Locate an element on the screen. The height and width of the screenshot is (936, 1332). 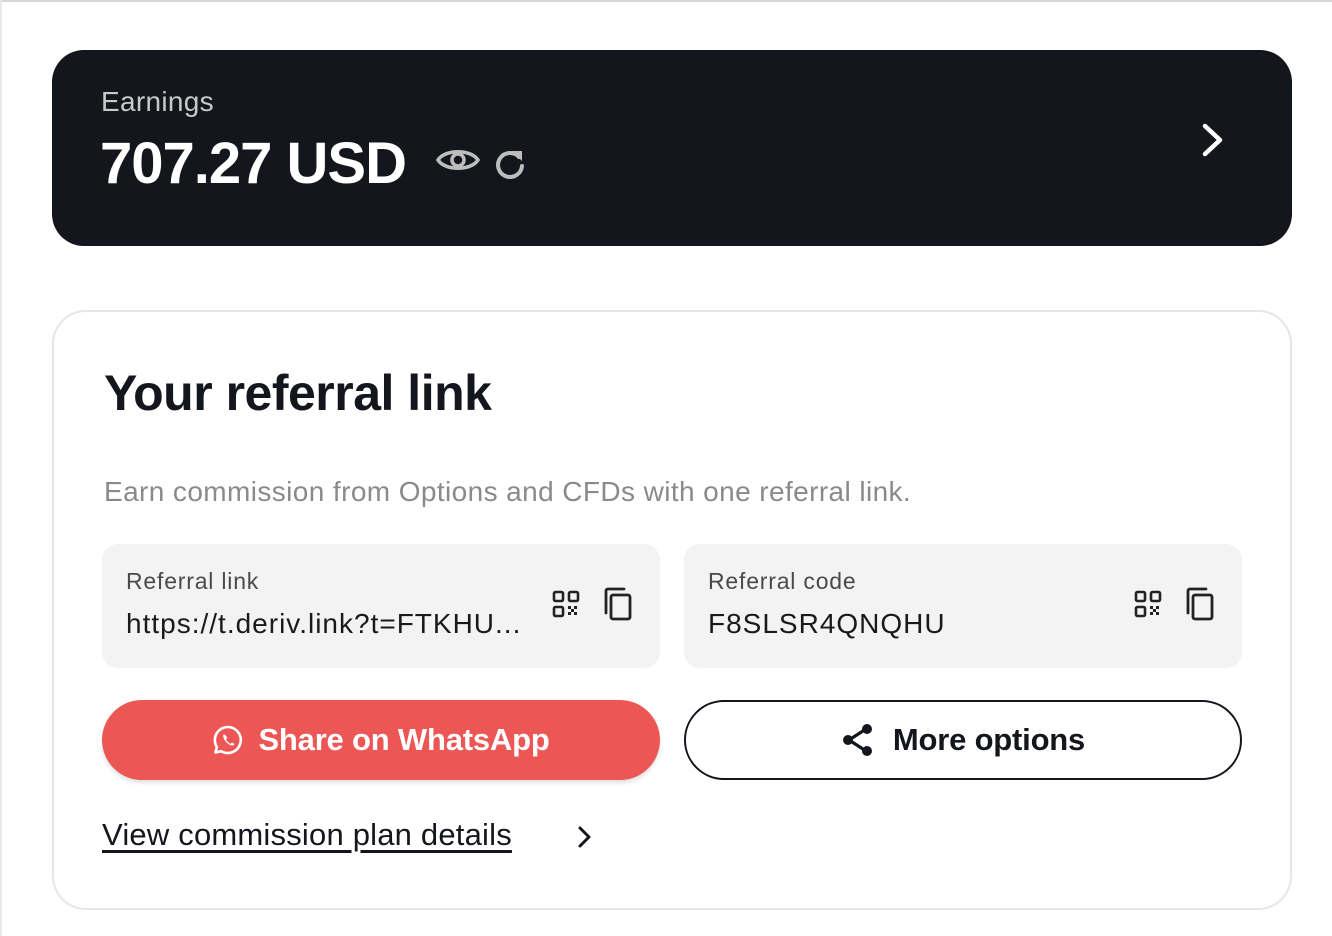
window-left-border is located at coordinates (1, 468).